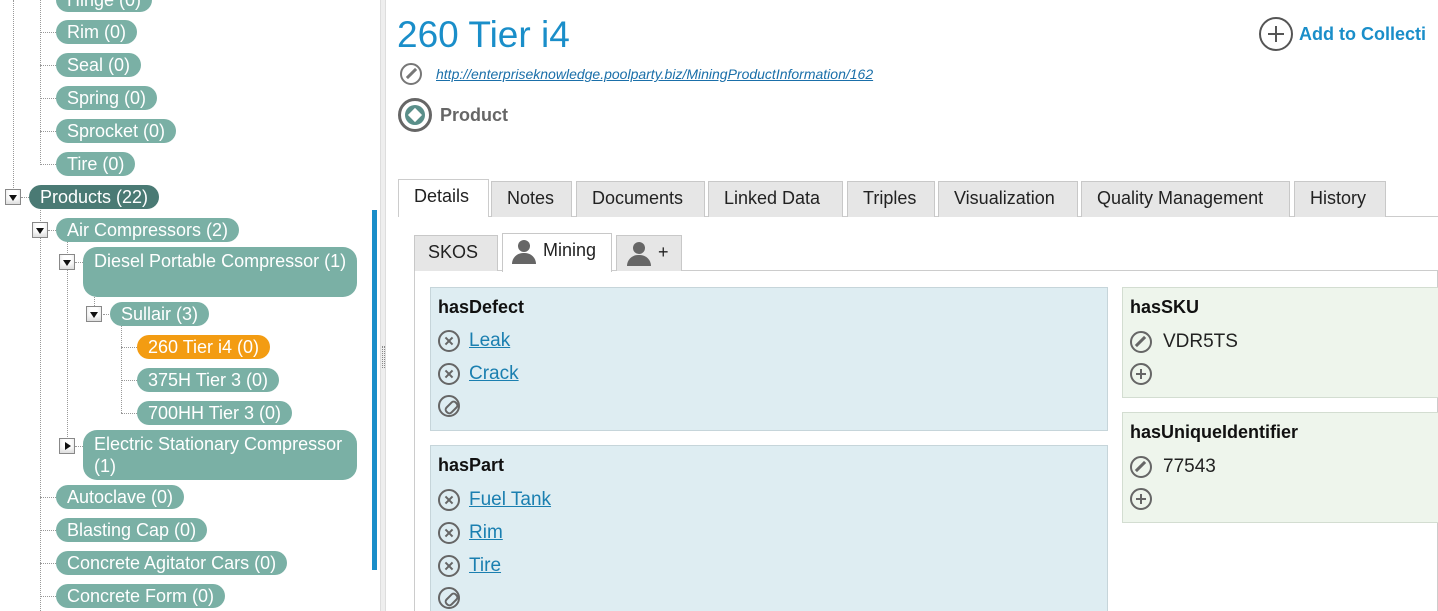  I want to click on panel-title: hasSKU, so click(1165, 307).